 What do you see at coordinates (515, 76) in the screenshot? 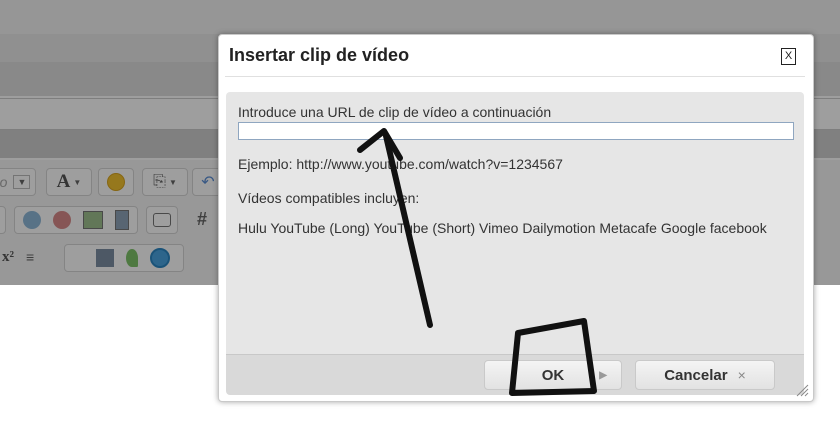
I see `title-divider` at bounding box center [515, 76].